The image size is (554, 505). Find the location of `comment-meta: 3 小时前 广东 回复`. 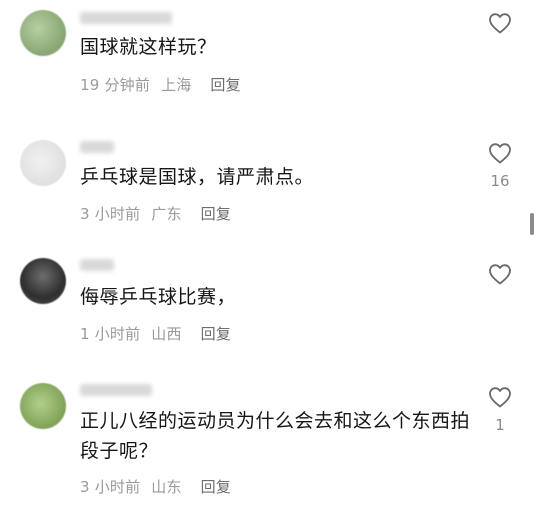

comment-meta: 3 小时前 广东 回复 is located at coordinates (155, 213).